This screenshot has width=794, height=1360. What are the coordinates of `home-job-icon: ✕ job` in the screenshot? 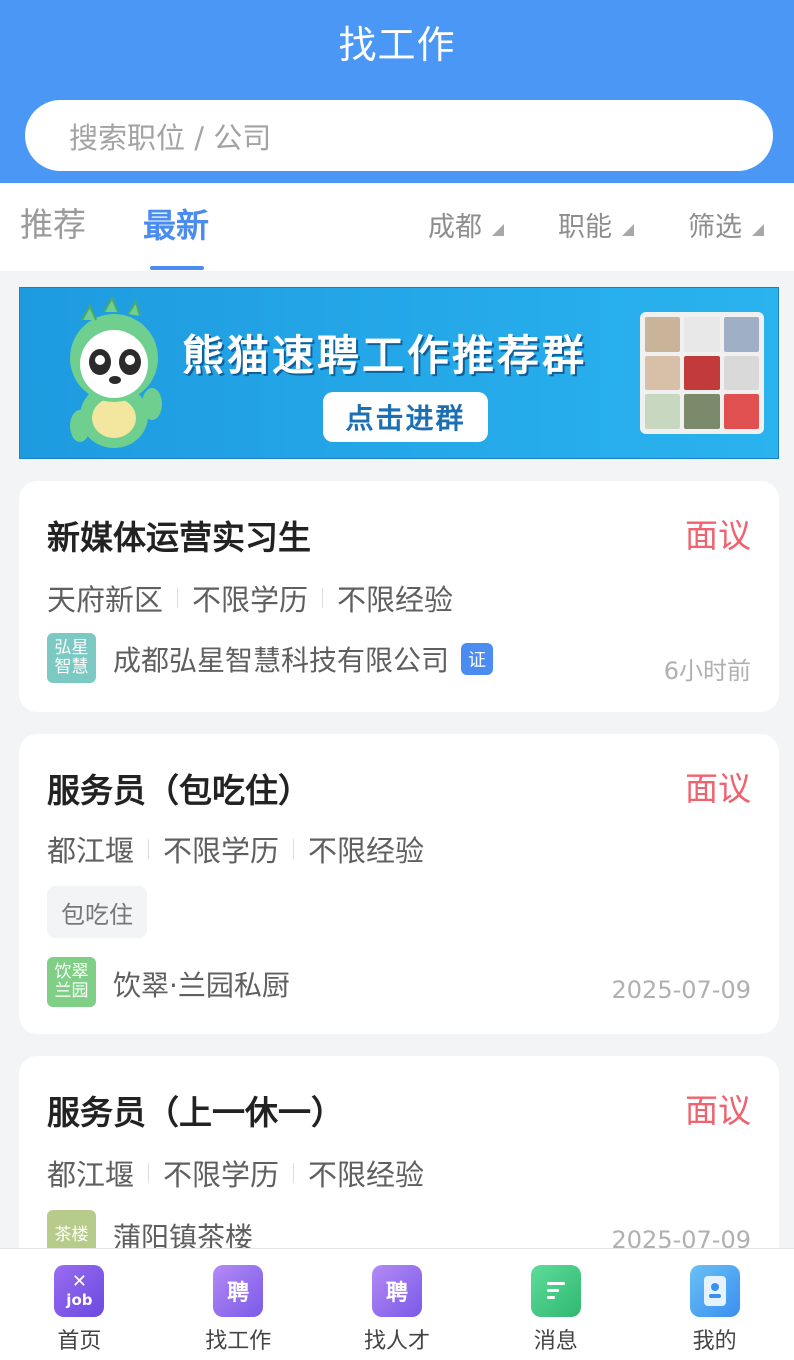 It's located at (79, 1291).